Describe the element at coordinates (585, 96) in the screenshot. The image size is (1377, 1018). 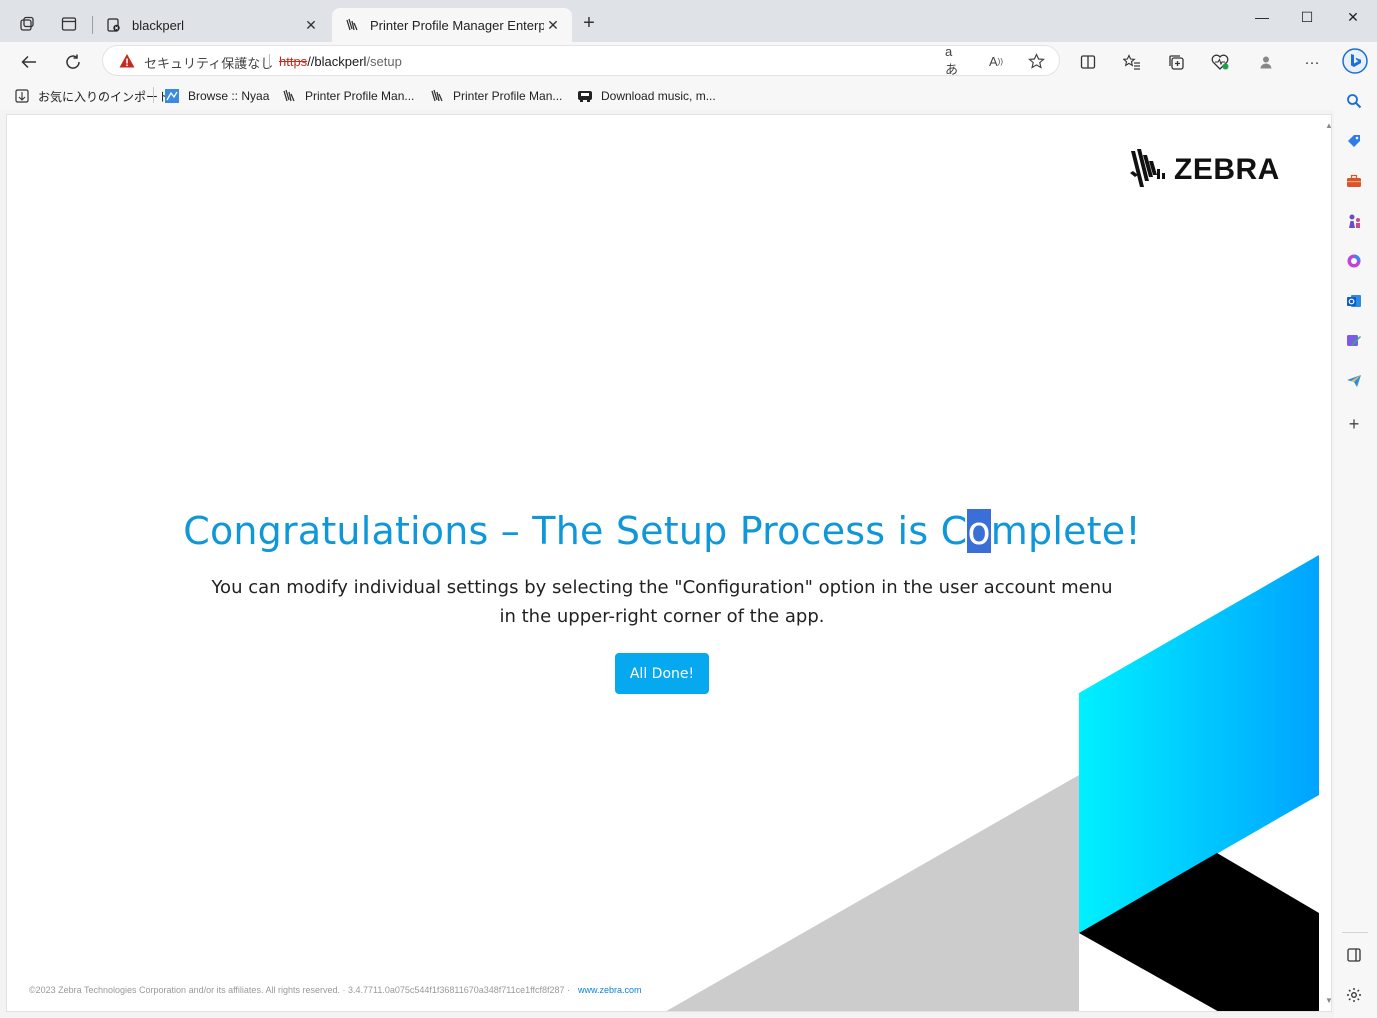
I see `music-icon` at that location.